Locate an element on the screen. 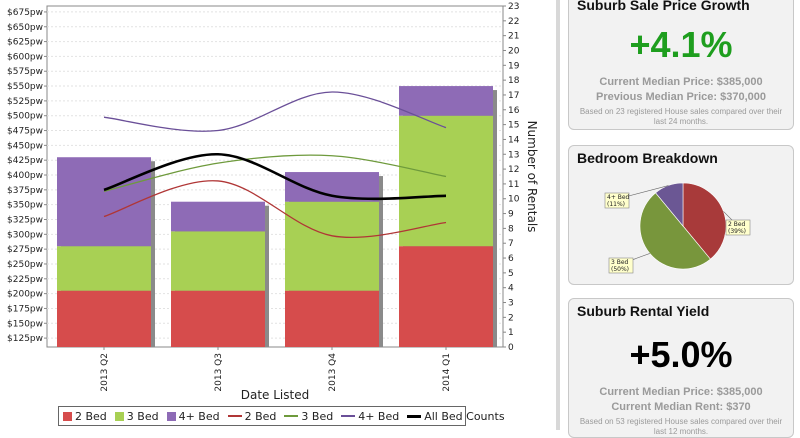 The image size is (800, 438). yield-current-rent: Current Median Rent: $370 is located at coordinates (681, 407).